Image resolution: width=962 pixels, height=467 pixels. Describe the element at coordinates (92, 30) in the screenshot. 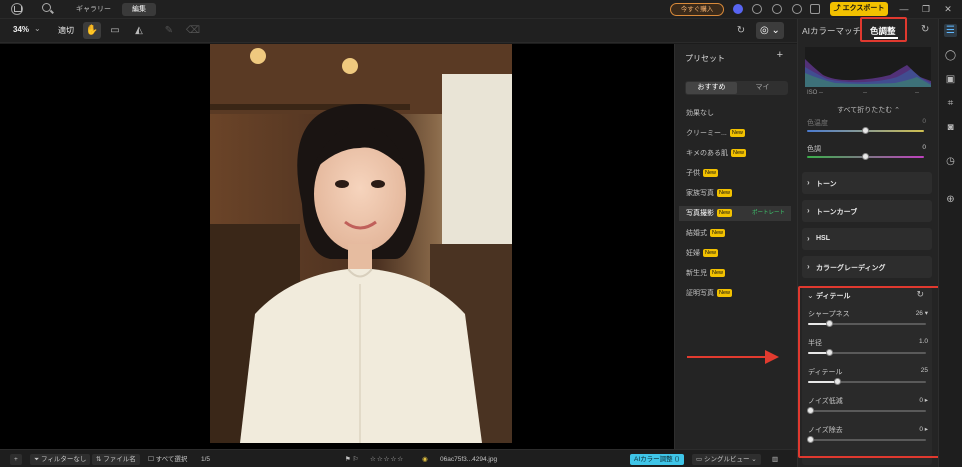

I see `hand-tool-icon: ✋` at that location.